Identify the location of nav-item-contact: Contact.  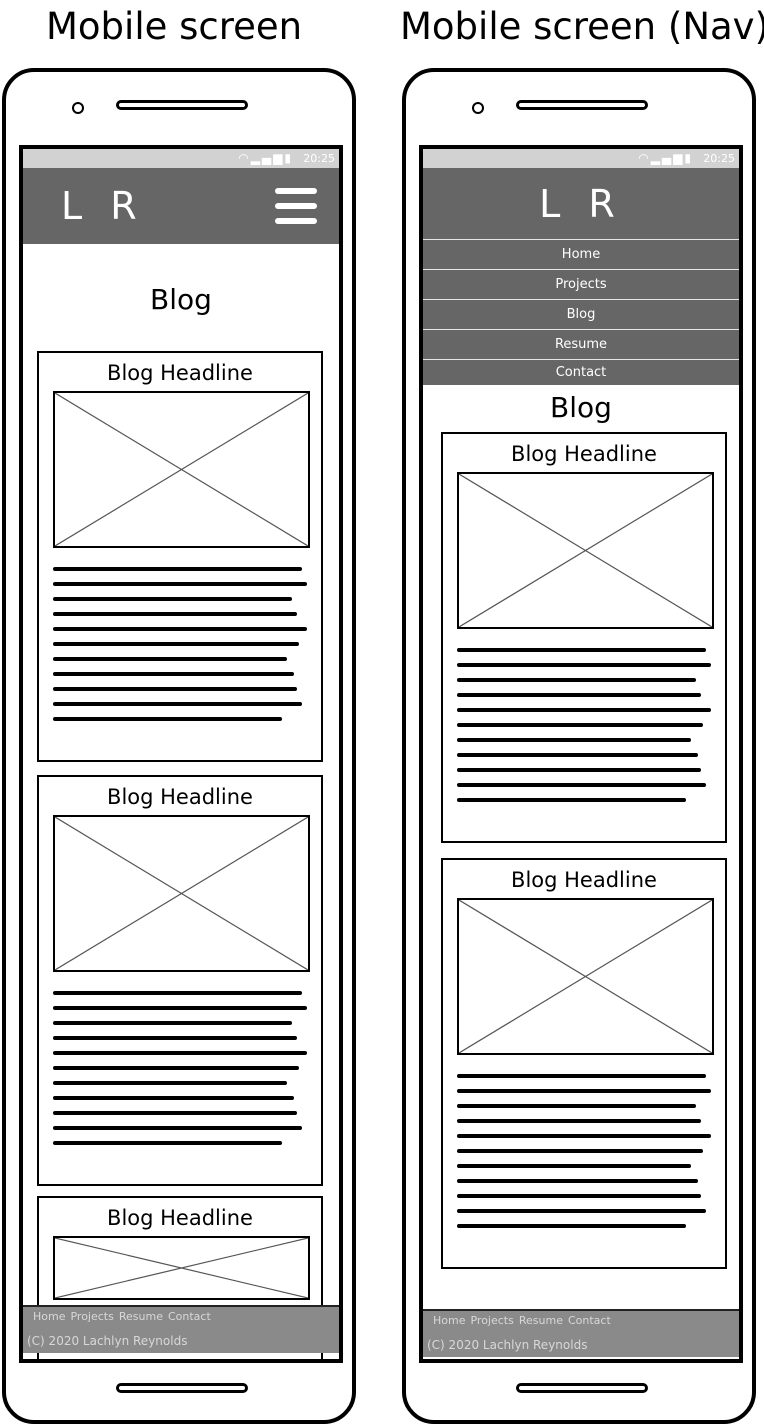
(581, 372).